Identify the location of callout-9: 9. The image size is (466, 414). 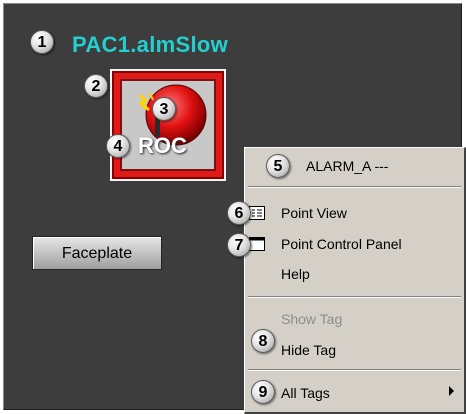
(263, 392).